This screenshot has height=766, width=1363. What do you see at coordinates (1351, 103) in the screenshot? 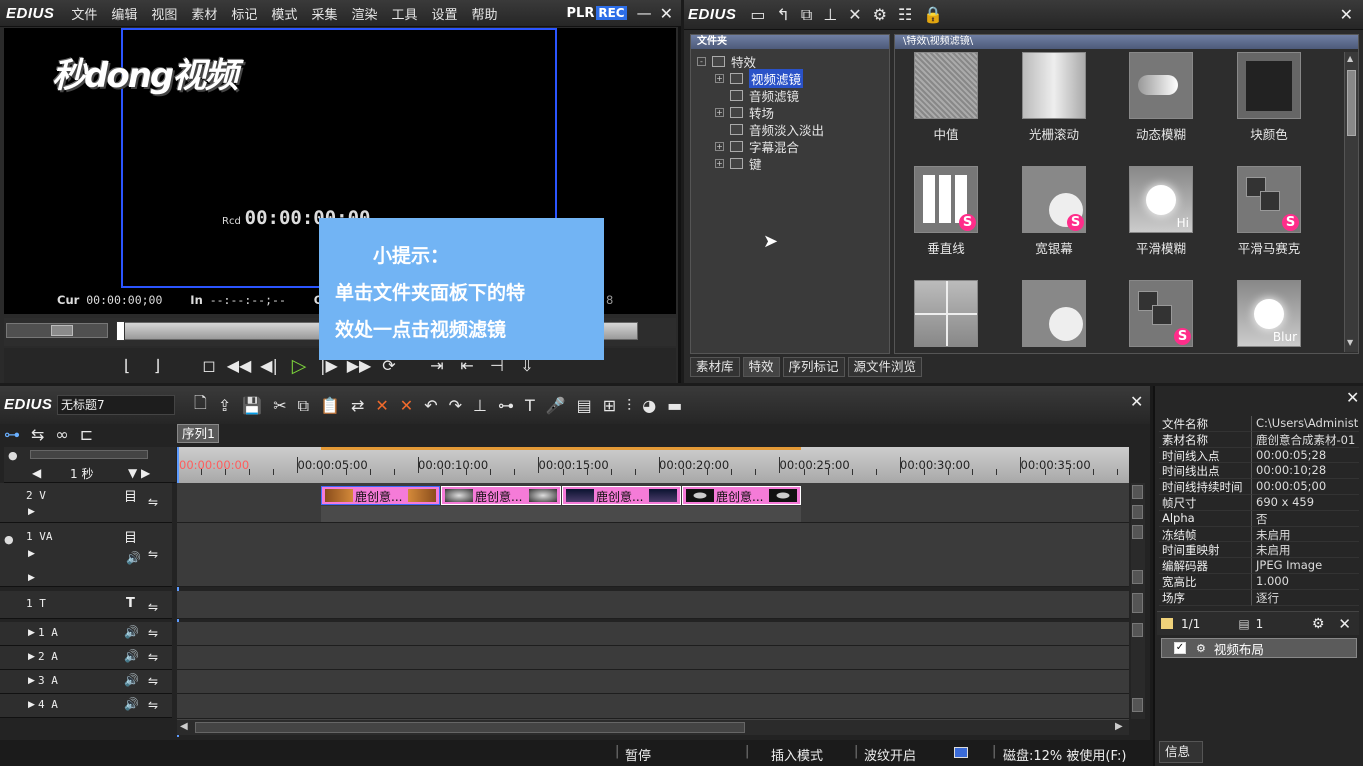
I see `bin-scroll-thumb` at bounding box center [1351, 103].